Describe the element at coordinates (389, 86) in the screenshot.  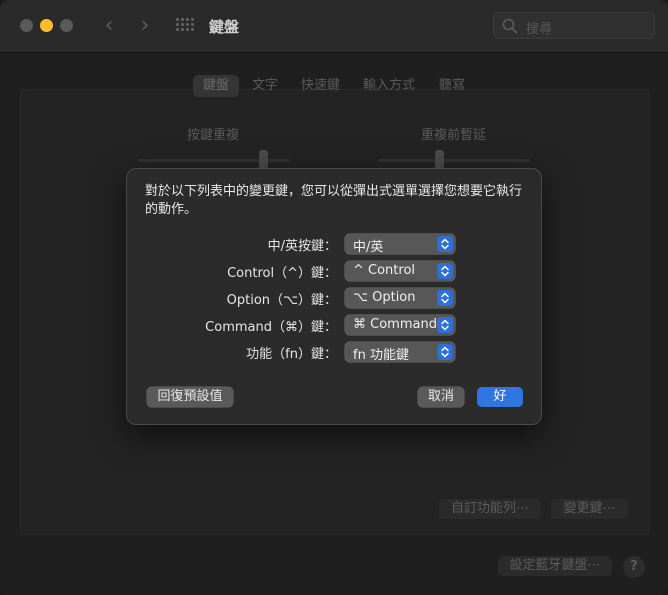
I see `tab-input-sources: 輸入方式` at that location.